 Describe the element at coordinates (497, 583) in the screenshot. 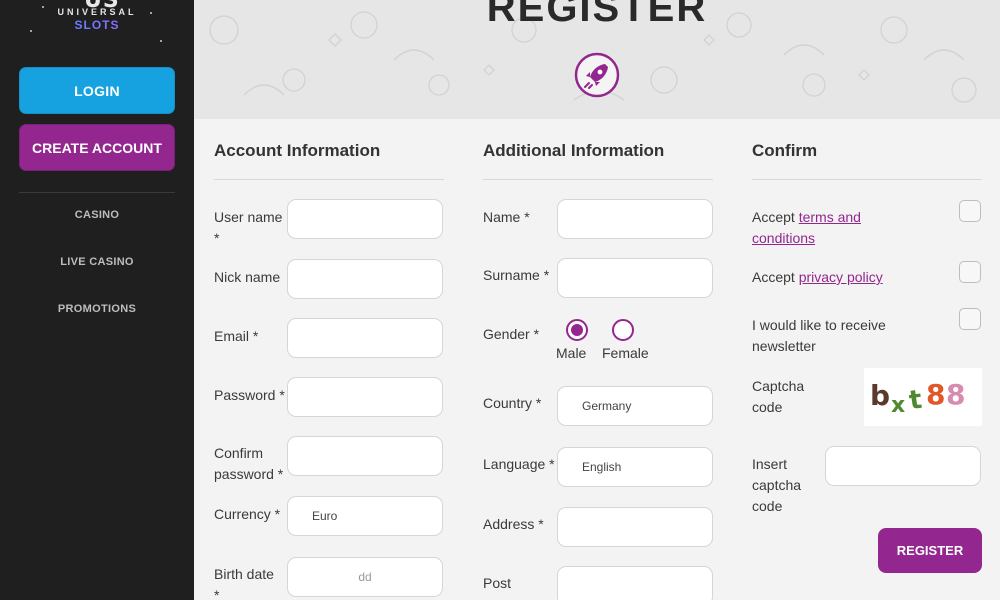

I see `post-code-label: Post` at that location.